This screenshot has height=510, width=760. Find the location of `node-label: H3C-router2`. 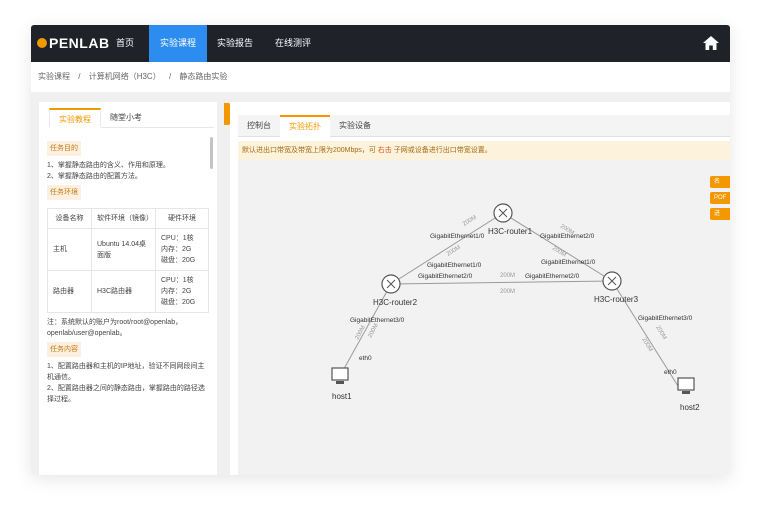

node-label: H3C-router2 is located at coordinates (395, 302).